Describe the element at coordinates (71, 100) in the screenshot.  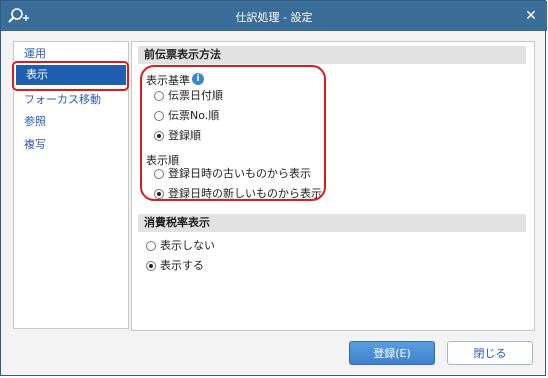
I see `sidebar-item-focus-move: フォーカス移動` at that location.